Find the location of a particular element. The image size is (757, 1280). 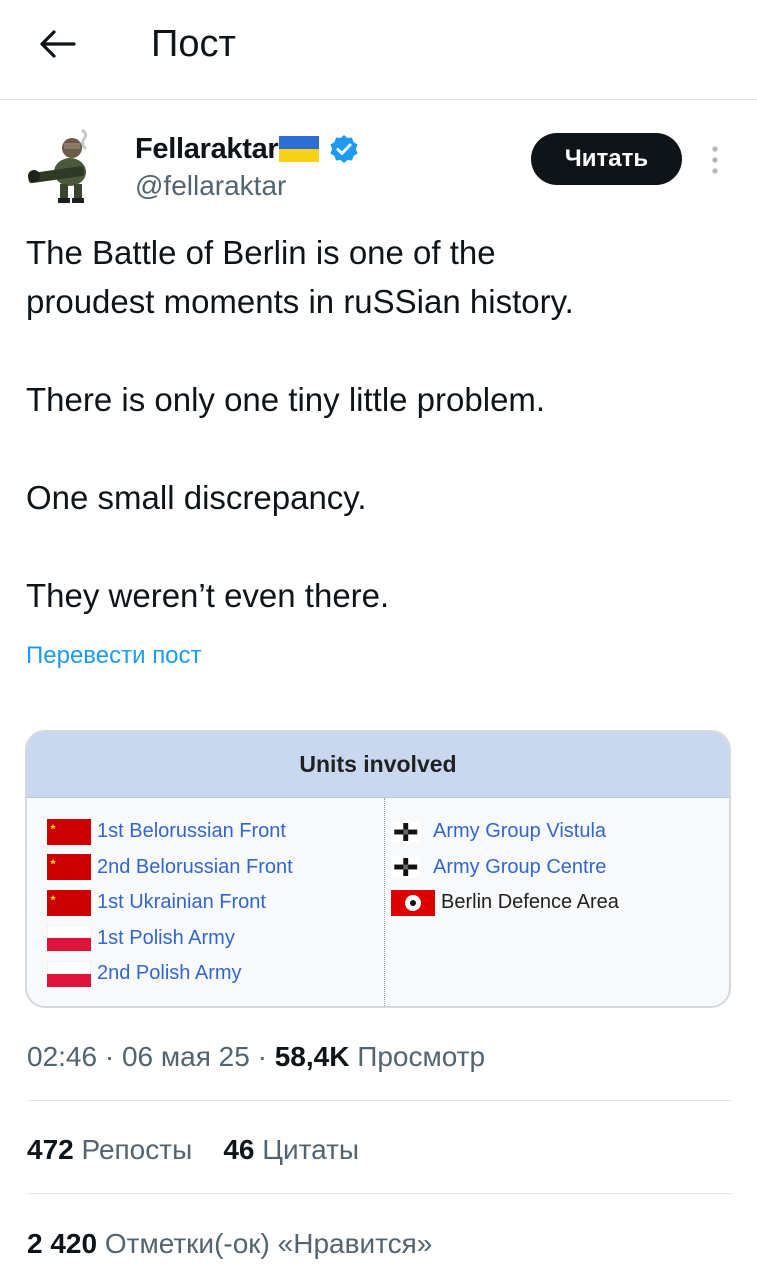

post-text-line: There is only one tiny little problem. is located at coordinates (286, 399).